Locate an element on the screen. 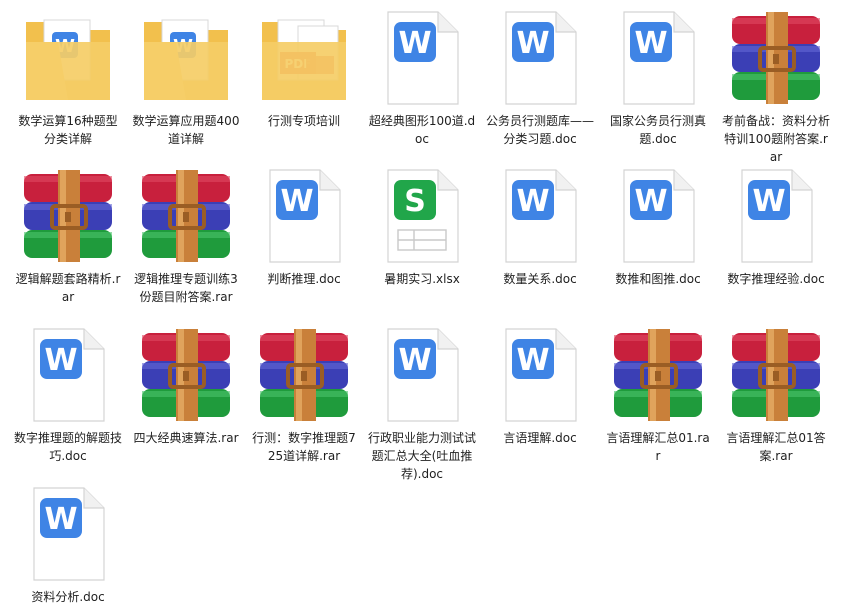 The width and height of the screenshot is (844, 612). file-item: W 国家公务员行测真题.doc is located at coordinates (658, 78).